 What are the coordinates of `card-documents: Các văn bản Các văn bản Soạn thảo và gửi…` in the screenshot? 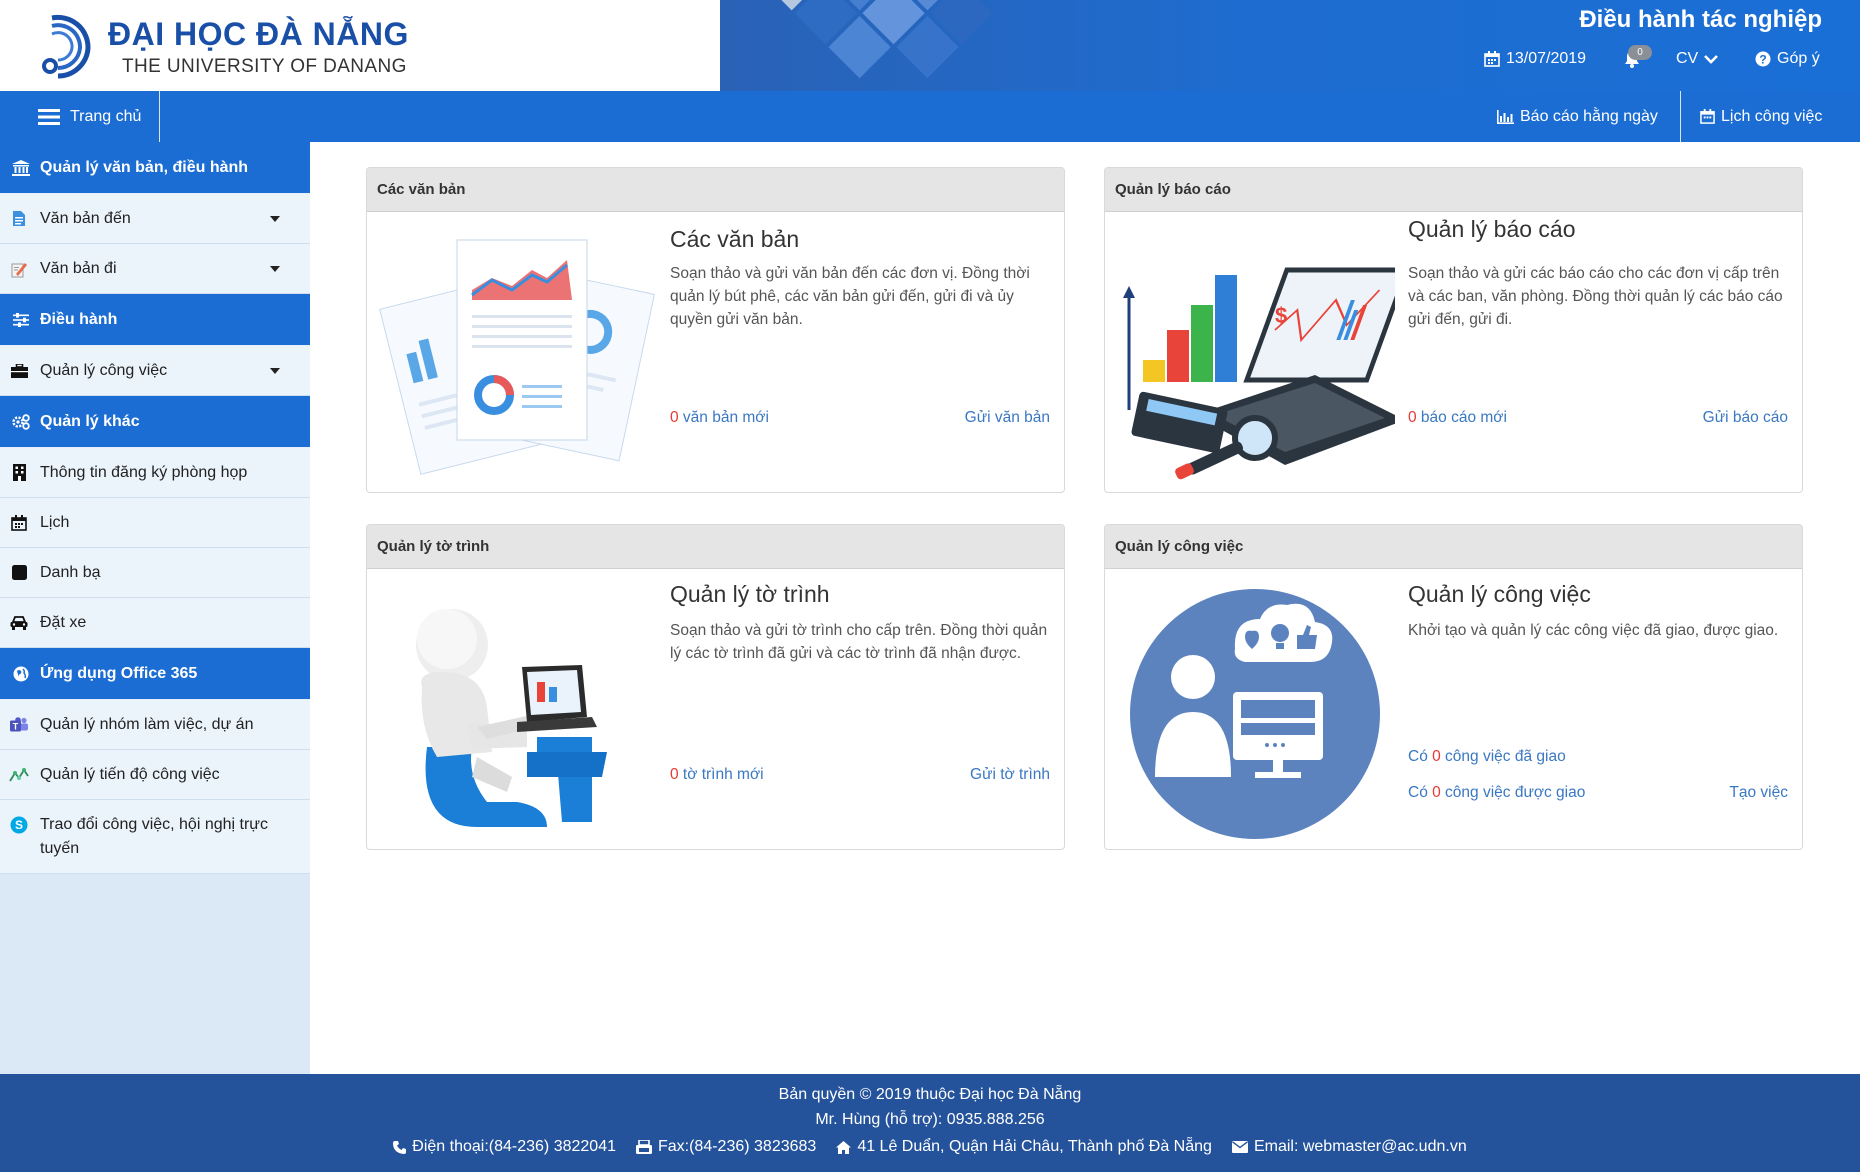 It's located at (715, 330).